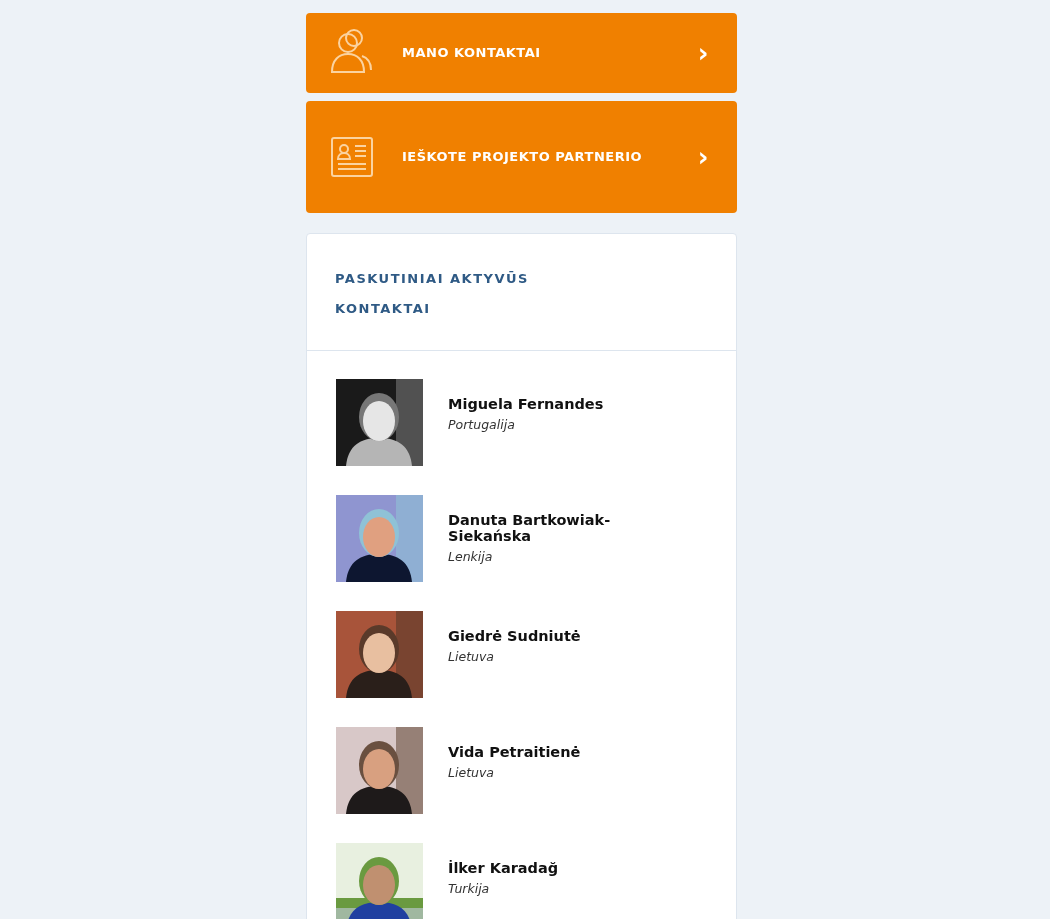 This screenshot has height=919, width=1050. I want to click on contact-name: Miguela Fernandes, so click(558, 404).